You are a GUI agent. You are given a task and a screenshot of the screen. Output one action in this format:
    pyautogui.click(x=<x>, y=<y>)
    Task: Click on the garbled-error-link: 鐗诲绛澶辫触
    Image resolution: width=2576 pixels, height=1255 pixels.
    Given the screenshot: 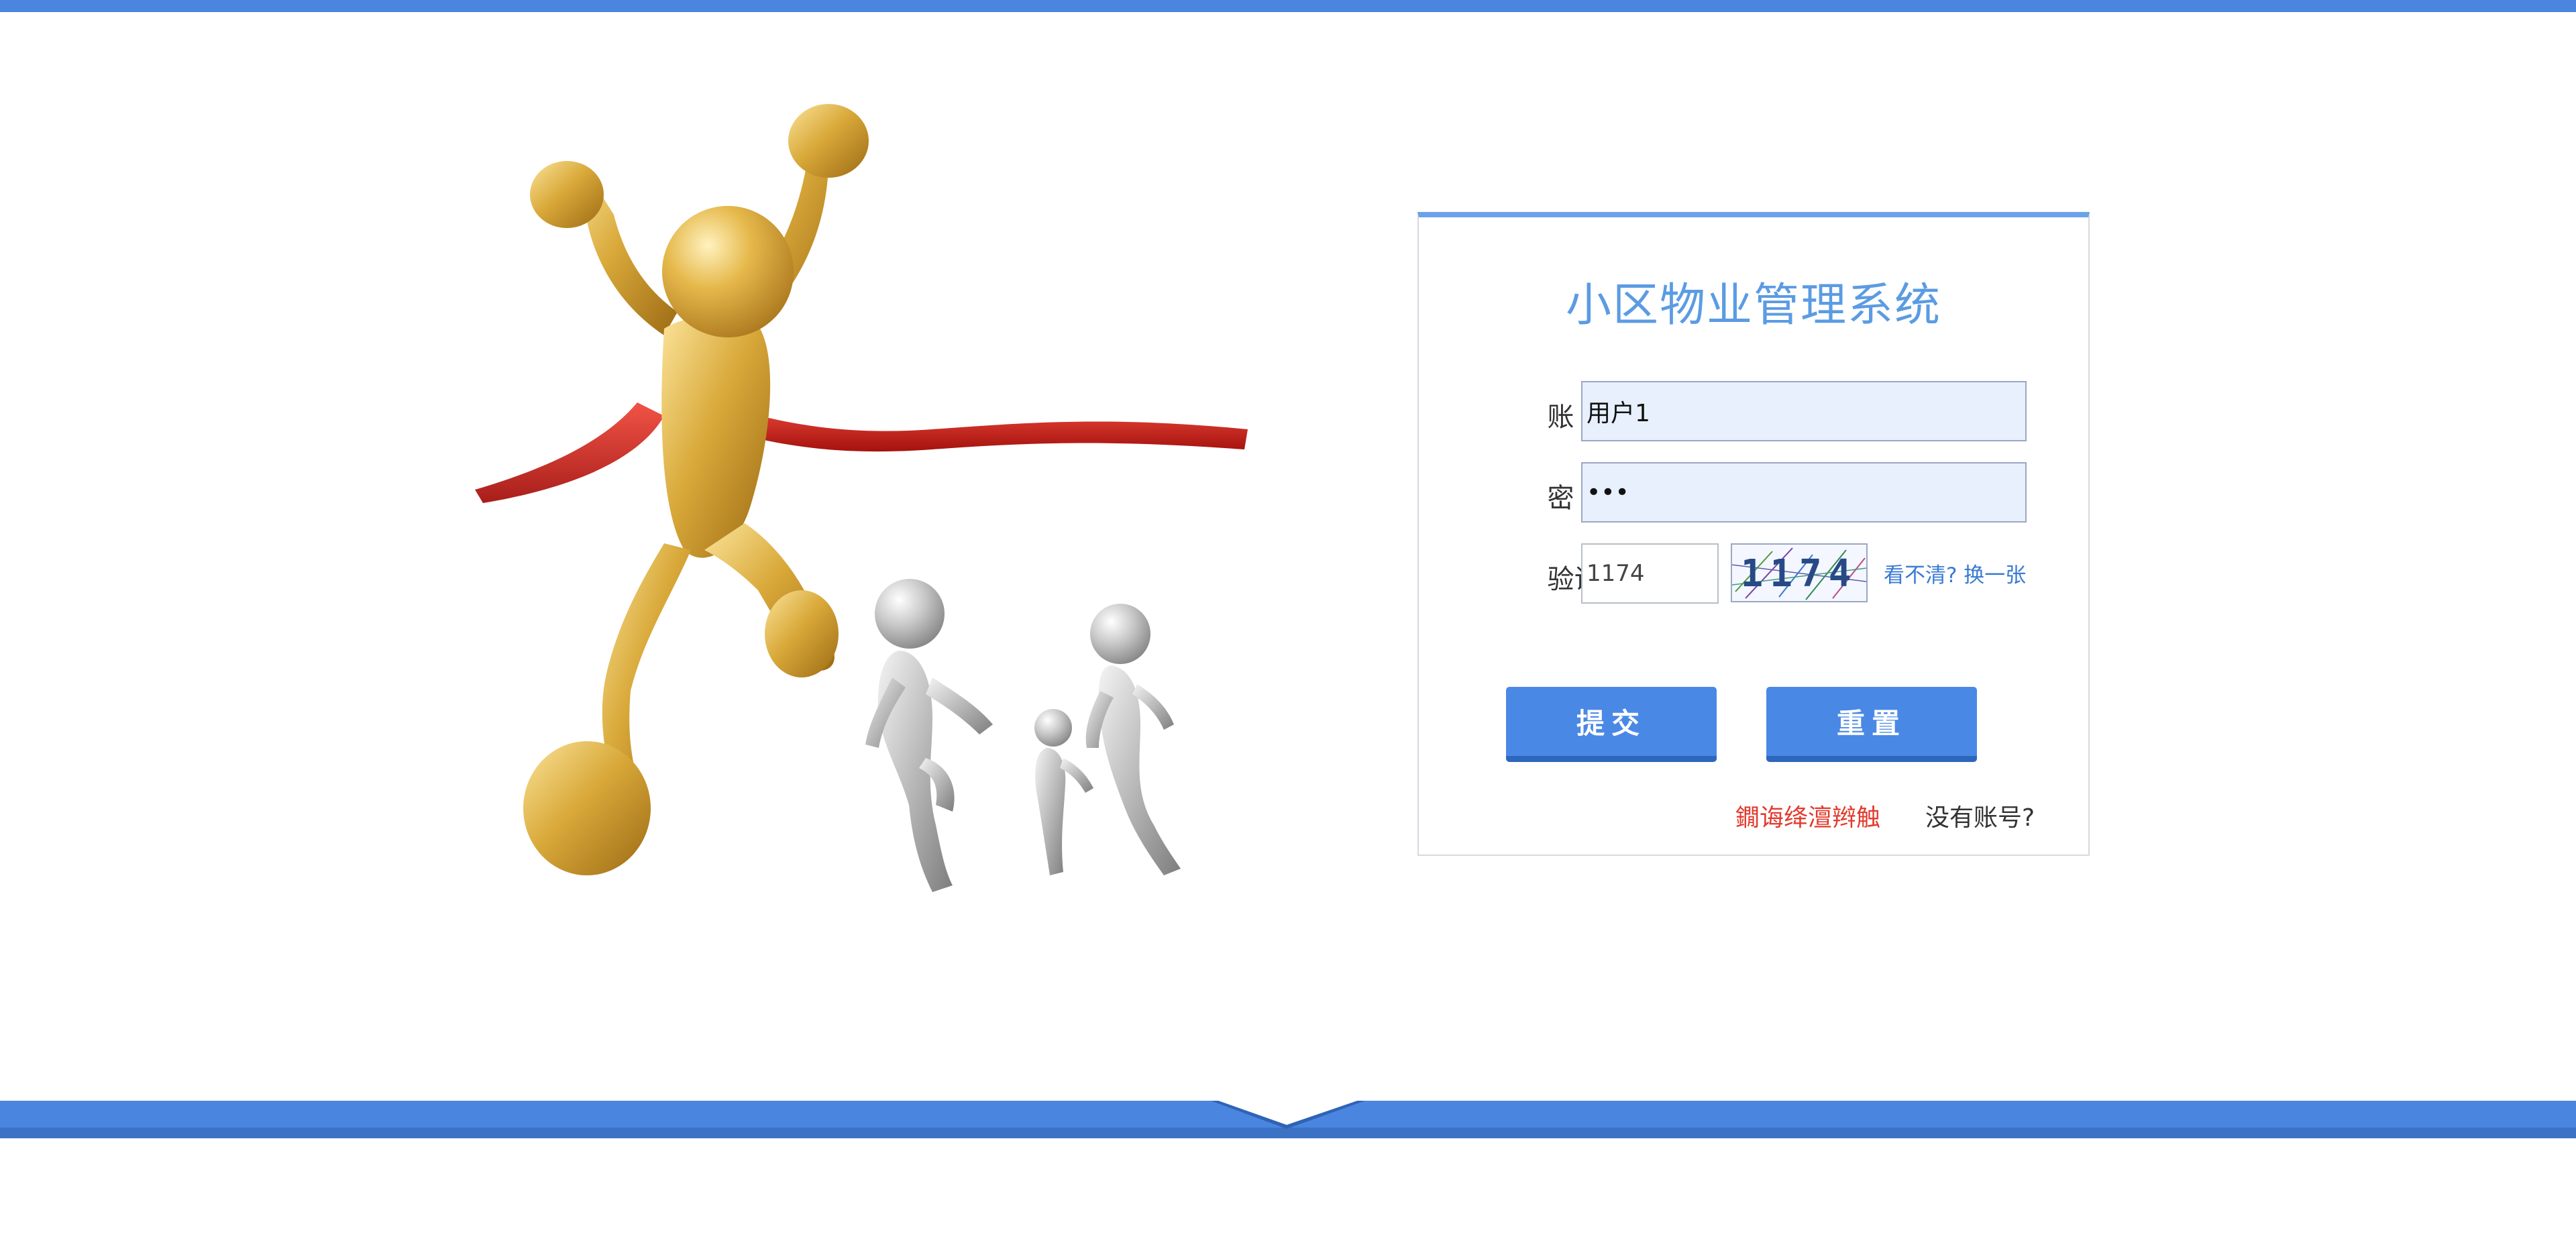 What is the action you would take?
    pyautogui.click(x=1807, y=815)
    